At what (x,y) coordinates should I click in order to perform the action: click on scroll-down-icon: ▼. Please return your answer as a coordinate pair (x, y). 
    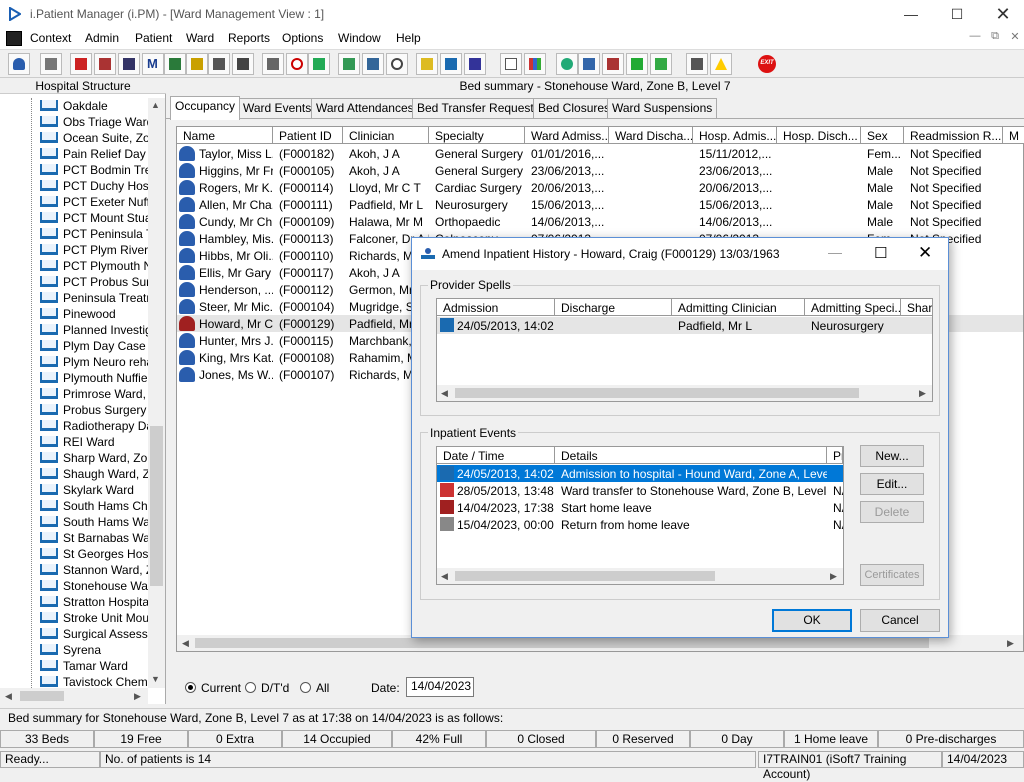
    Looking at the image, I should click on (155, 679).